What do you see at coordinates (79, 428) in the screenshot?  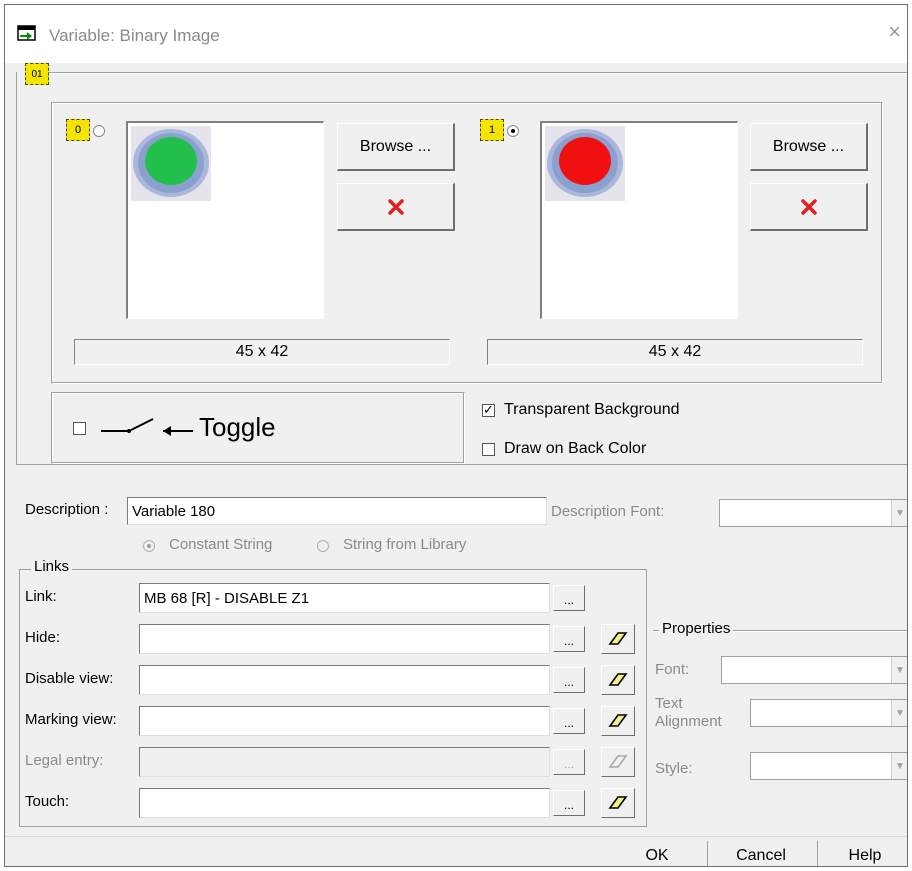 I see `toggle-checkbox` at bounding box center [79, 428].